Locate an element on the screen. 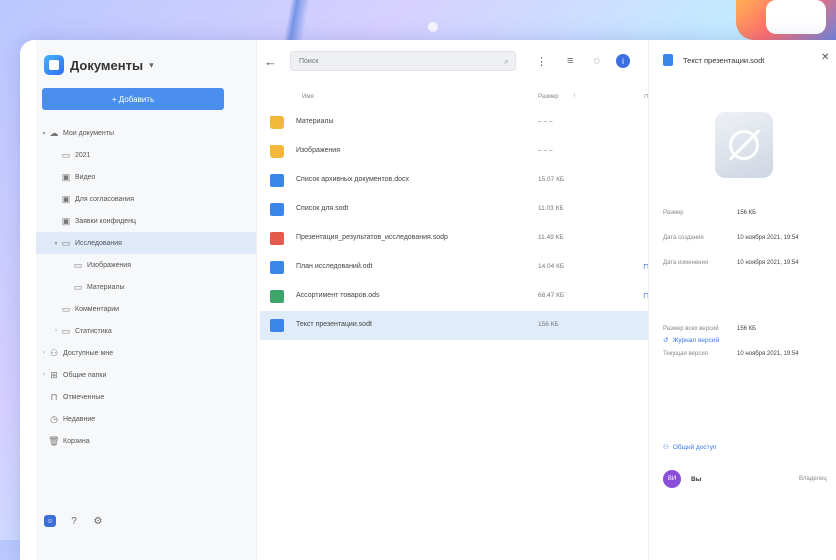  file-size: 11.49 КБ is located at coordinates (551, 237).